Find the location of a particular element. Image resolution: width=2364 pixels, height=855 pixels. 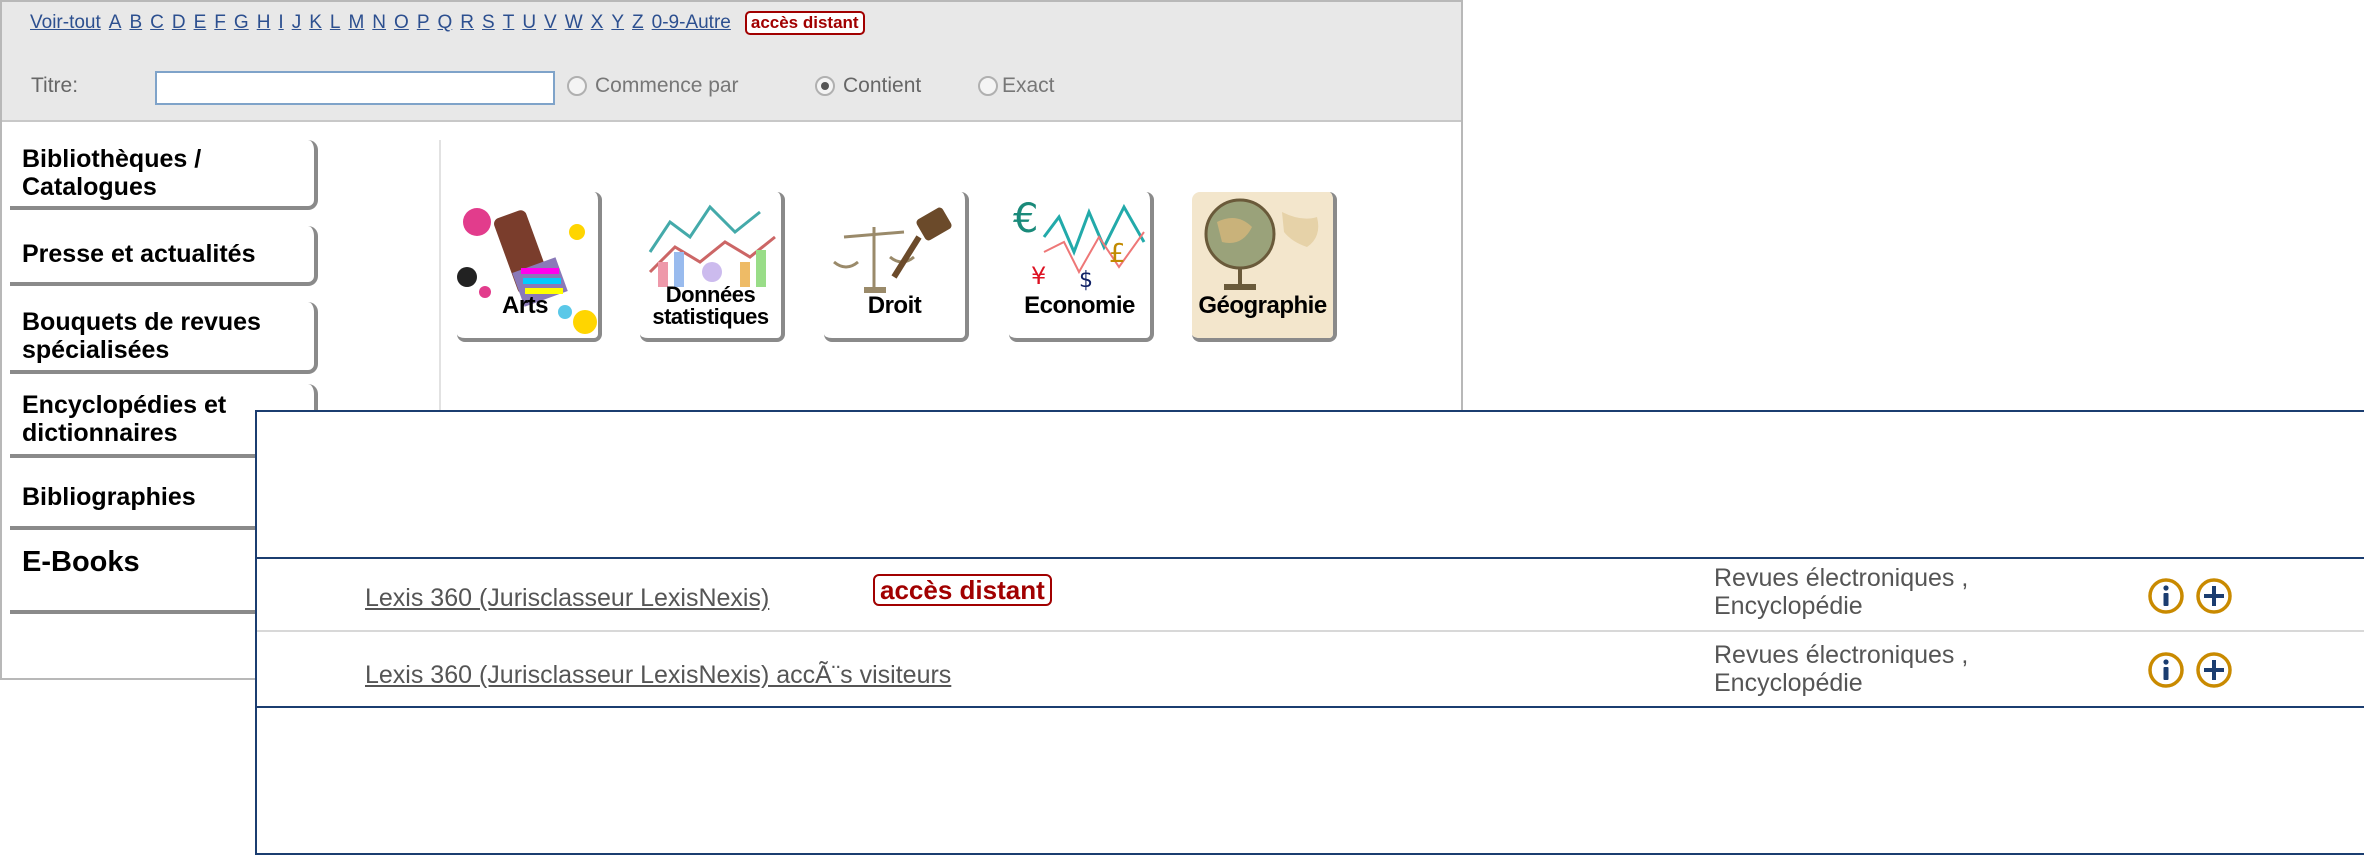

title-search-input is located at coordinates (355, 88).